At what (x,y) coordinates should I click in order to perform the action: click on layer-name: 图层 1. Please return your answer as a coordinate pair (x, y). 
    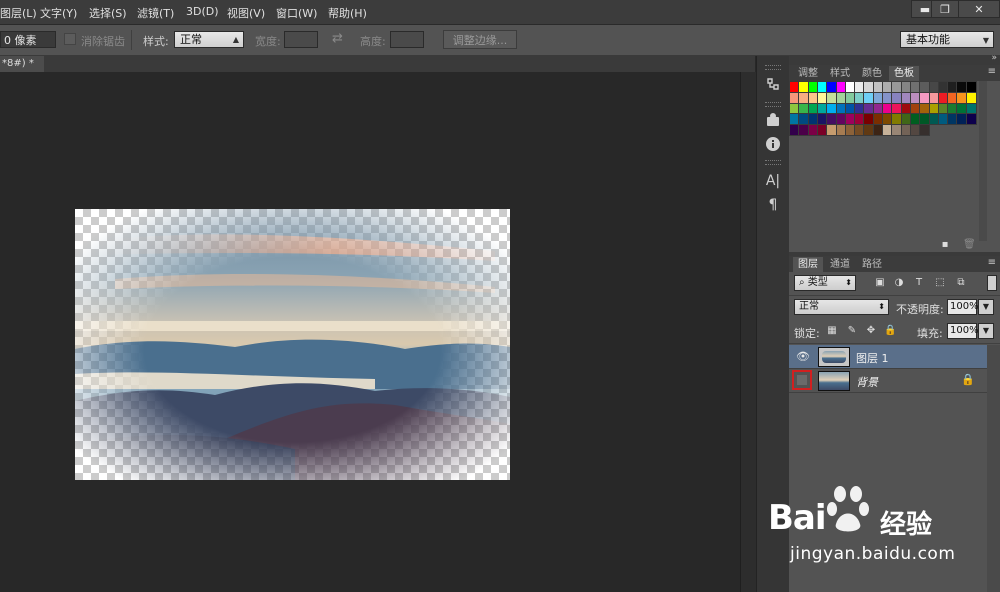
    Looking at the image, I should click on (872, 358).